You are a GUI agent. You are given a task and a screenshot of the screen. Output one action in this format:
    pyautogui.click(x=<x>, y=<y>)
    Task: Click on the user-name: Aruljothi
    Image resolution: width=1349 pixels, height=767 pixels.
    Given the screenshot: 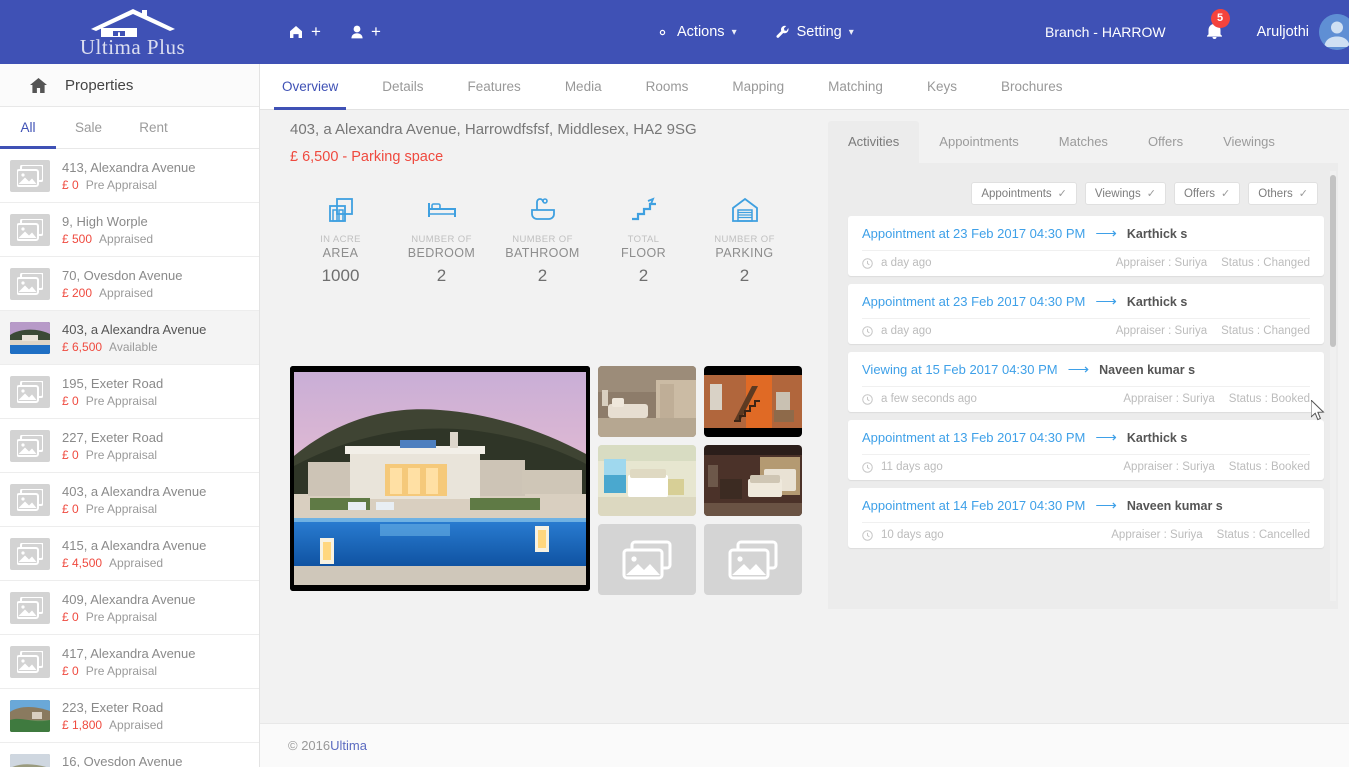 What is the action you would take?
    pyautogui.click(x=1283, y=32)
    